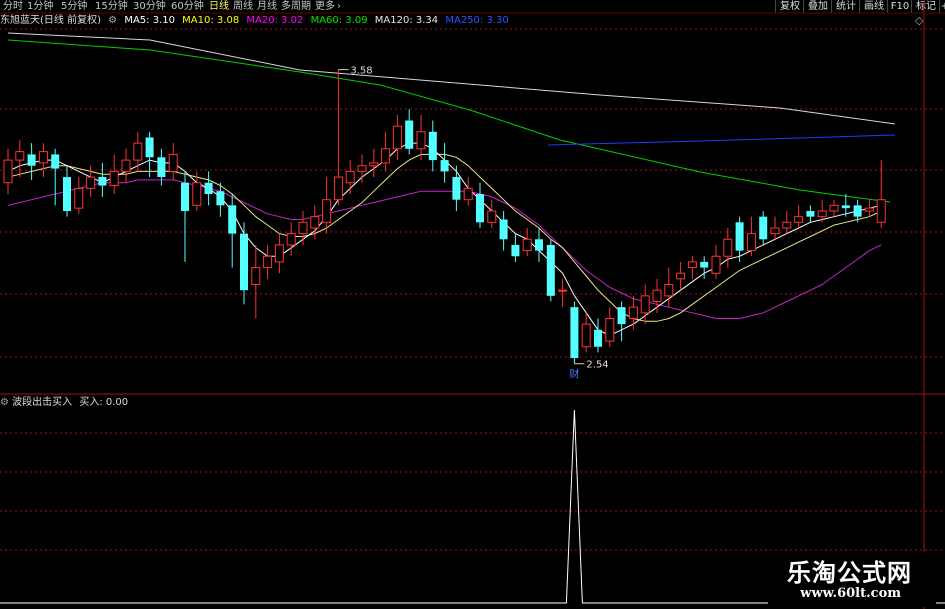 This screenshot has width=945, height=609. I want to click on indicator-settings-icon: ⚙, so click(4, 402).